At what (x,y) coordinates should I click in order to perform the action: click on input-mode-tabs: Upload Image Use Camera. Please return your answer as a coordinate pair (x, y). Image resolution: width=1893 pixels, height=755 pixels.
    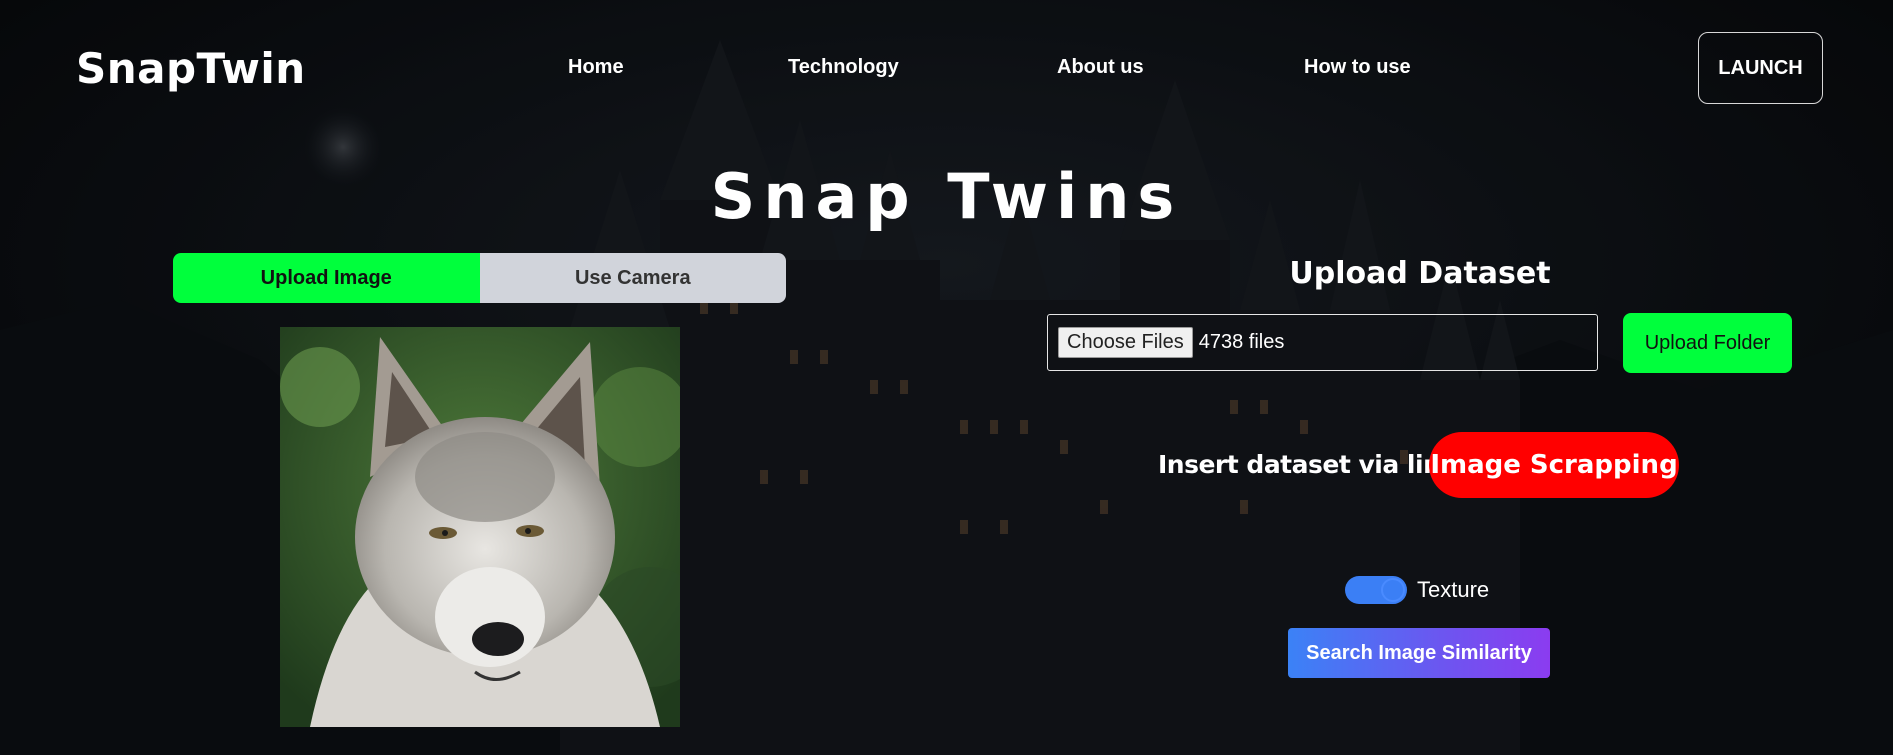
    Looking at the image, I should click on (479, 278).